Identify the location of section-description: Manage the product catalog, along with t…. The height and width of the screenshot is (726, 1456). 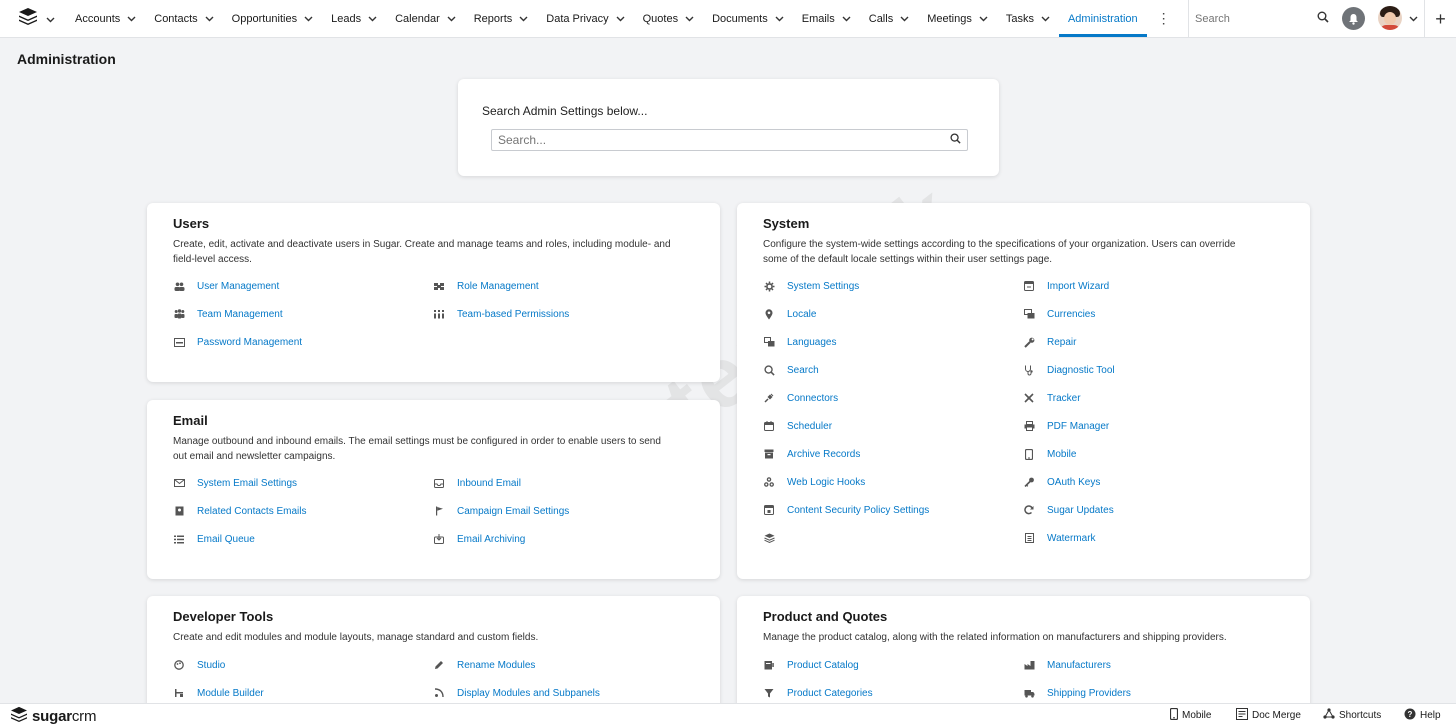
(995, 637).